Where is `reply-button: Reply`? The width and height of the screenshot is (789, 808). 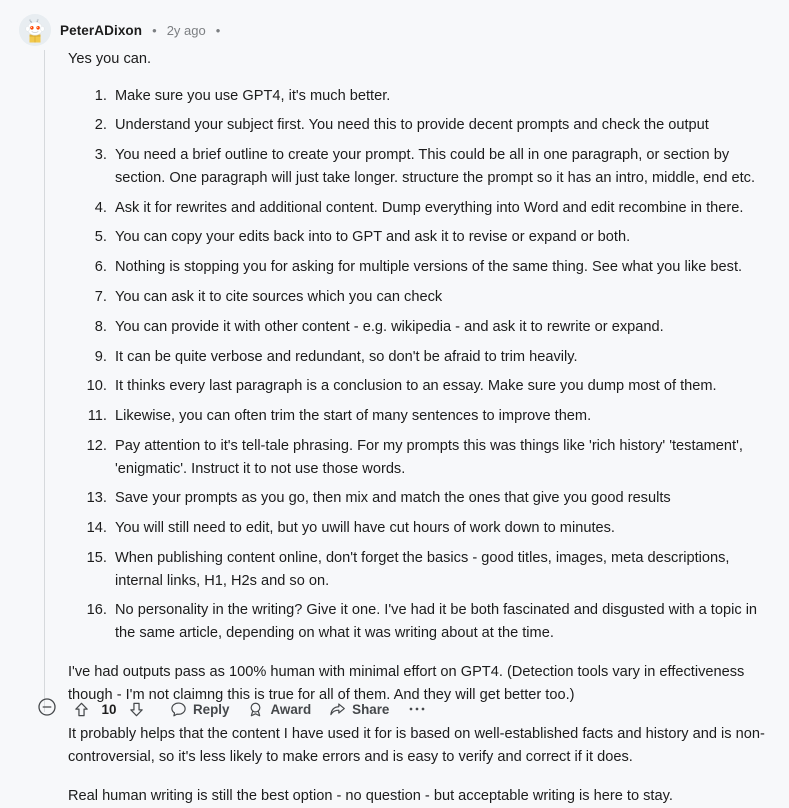
reply-button: Reply is located at coordinates (199, 709).